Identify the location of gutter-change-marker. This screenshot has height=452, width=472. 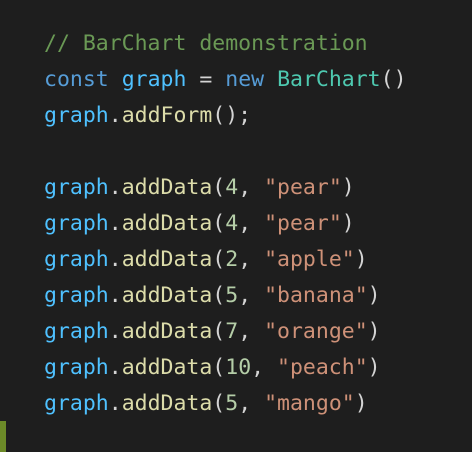
(3, 436).